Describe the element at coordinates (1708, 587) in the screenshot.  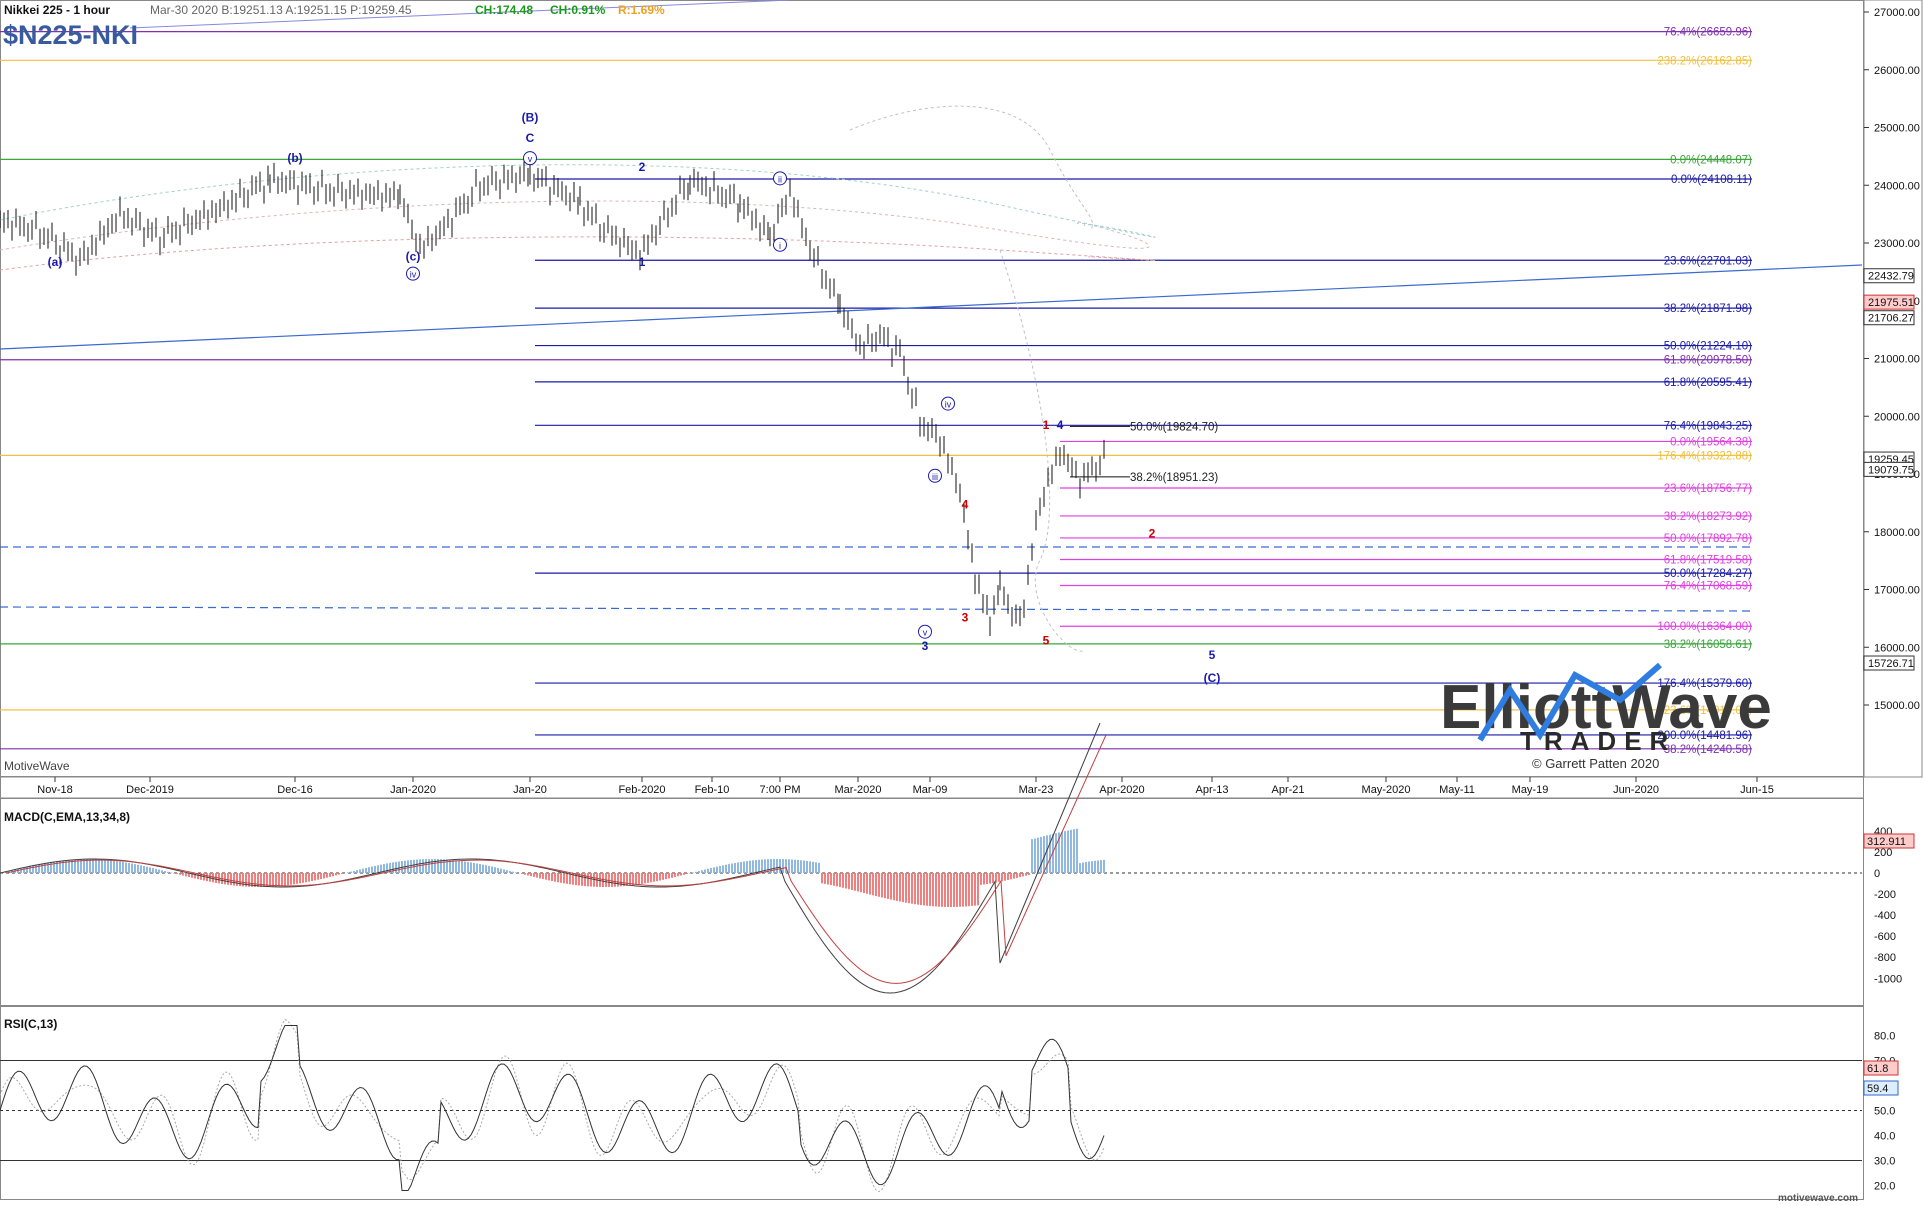
I see `fib-level-label: 76.4%(17068.59)` at that location.